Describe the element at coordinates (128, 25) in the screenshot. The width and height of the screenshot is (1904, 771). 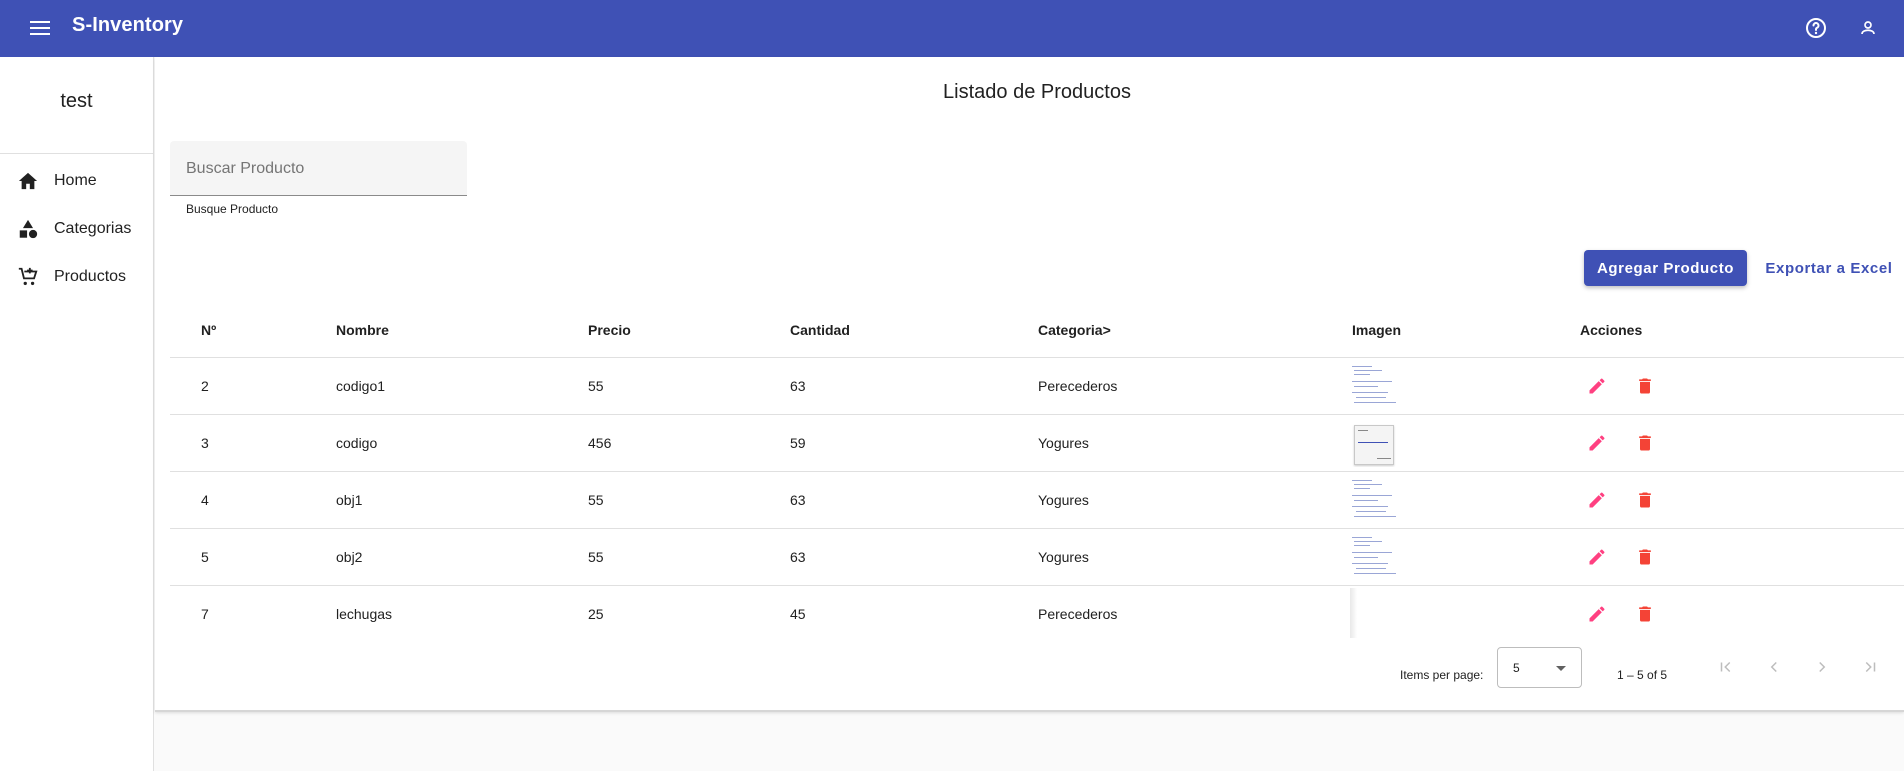
I see `app-title: S-Inventory` at that location.